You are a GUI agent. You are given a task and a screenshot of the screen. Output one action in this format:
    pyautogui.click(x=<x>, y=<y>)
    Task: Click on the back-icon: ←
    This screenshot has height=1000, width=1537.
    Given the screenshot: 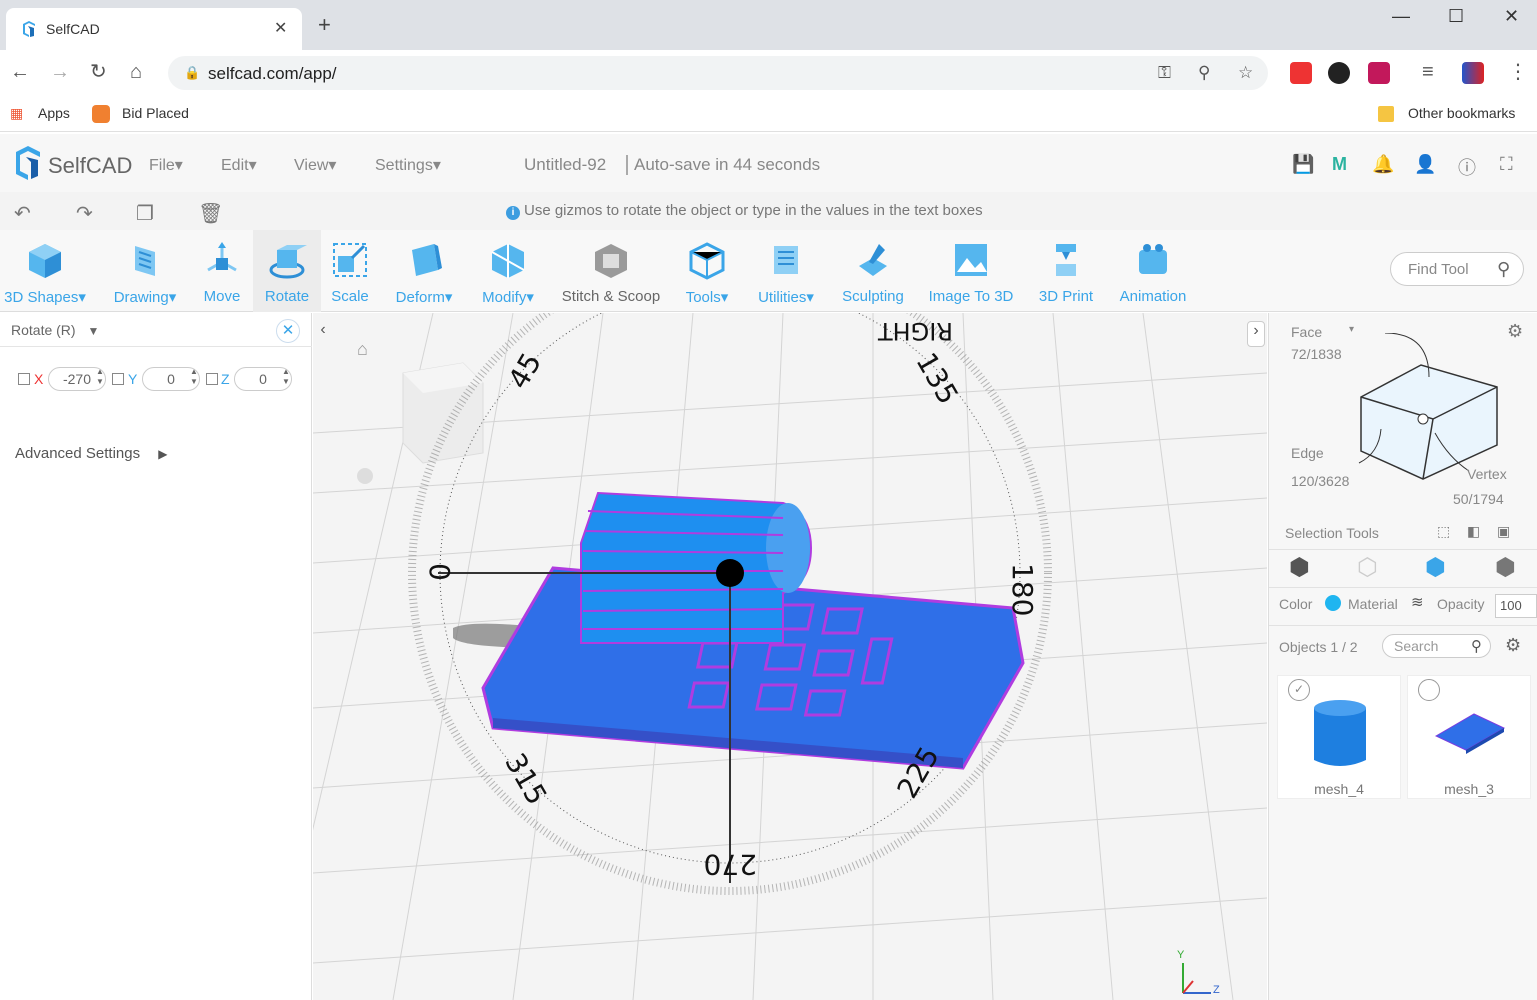 What is the action you would take?
    pyautogui.click(x=20, y=72)
    